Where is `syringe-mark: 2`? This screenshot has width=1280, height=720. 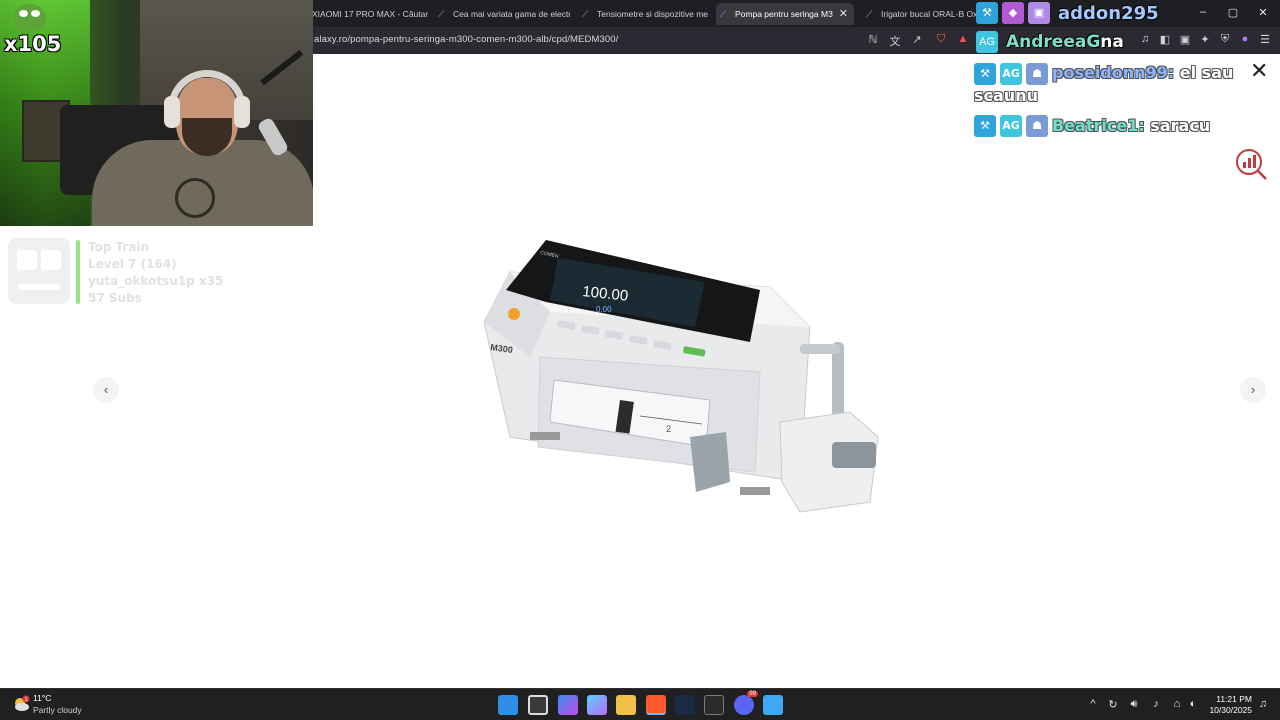
syringe-mark: 2 is located at coordinates (668, 429).